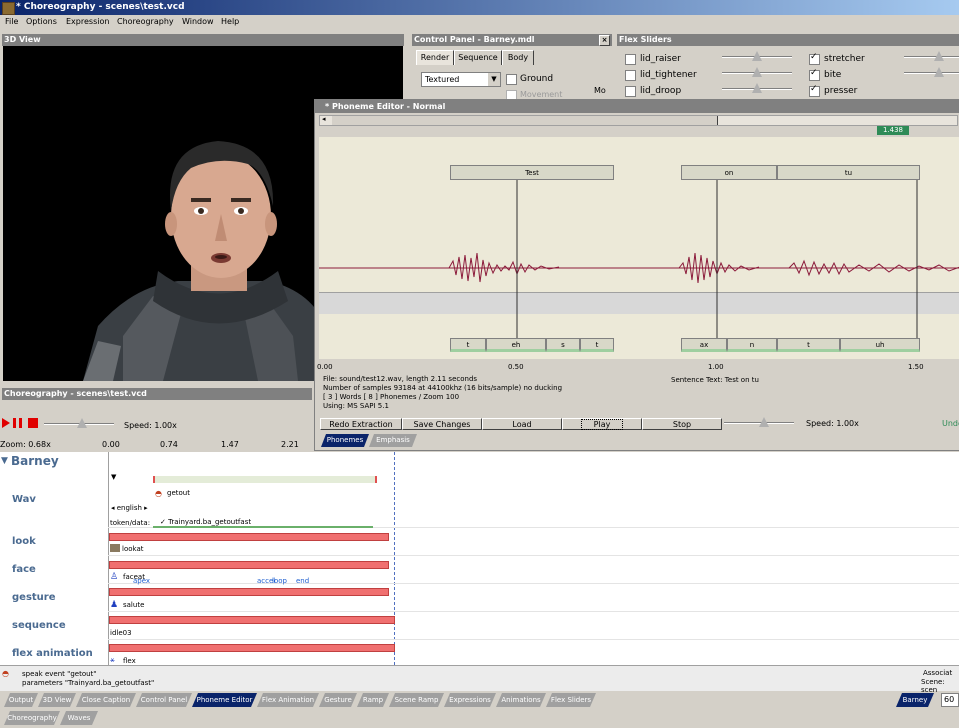 Image resolution: width=959 pixels, height=728 pixels. Describe the element at coordinates (361, 424) in the screenshot. I see `redo-extraction-button: Redo Extraction` at that location.